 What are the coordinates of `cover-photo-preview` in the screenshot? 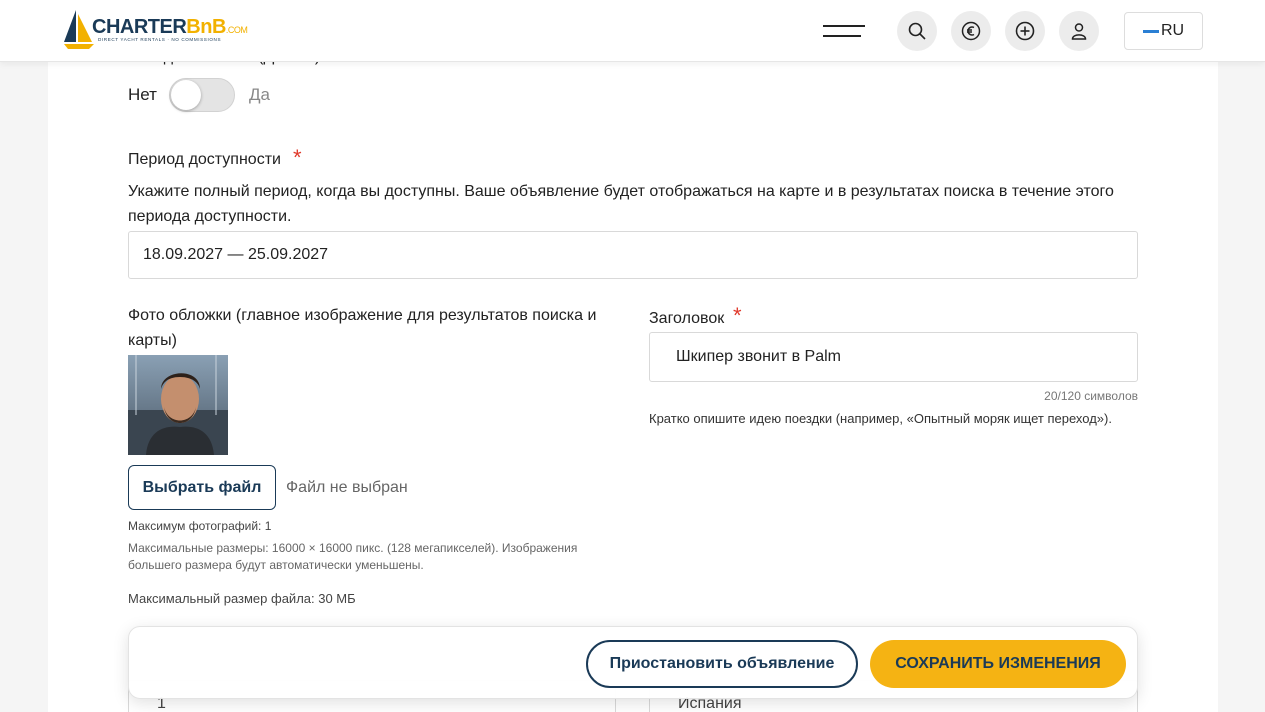 It's located at (178, 405).